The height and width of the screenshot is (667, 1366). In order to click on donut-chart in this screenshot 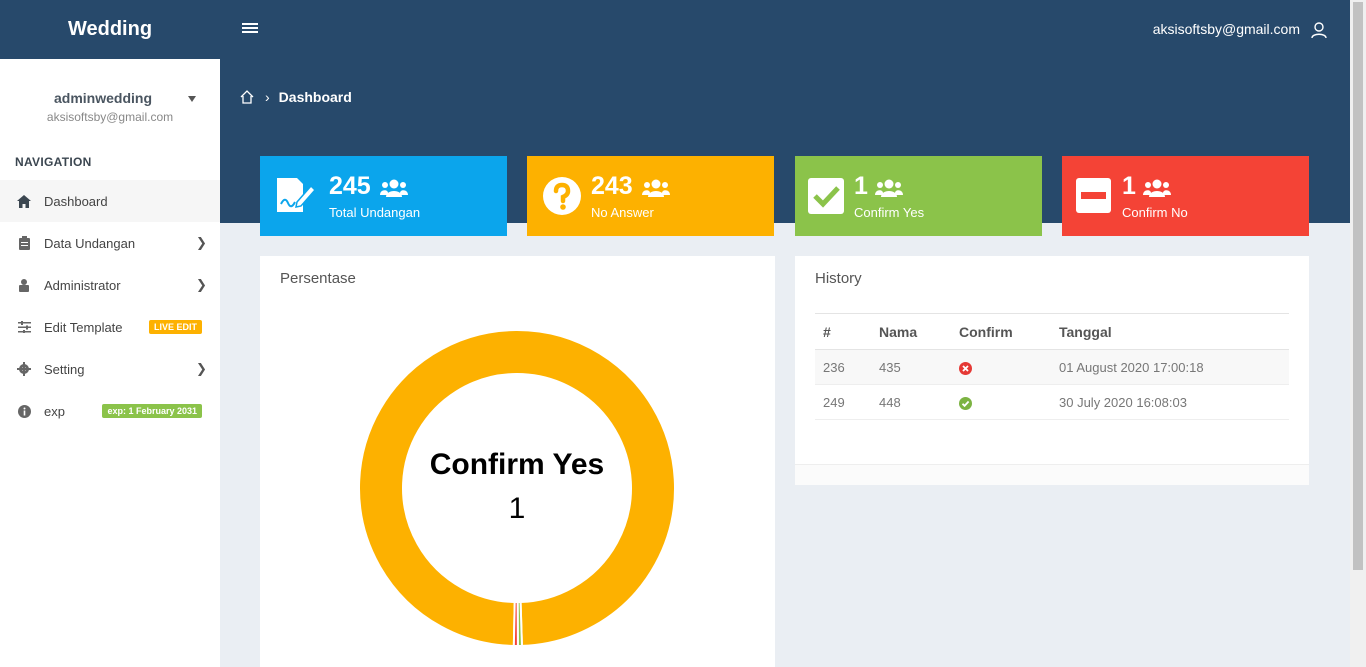, I will do `click(517, 488)`.